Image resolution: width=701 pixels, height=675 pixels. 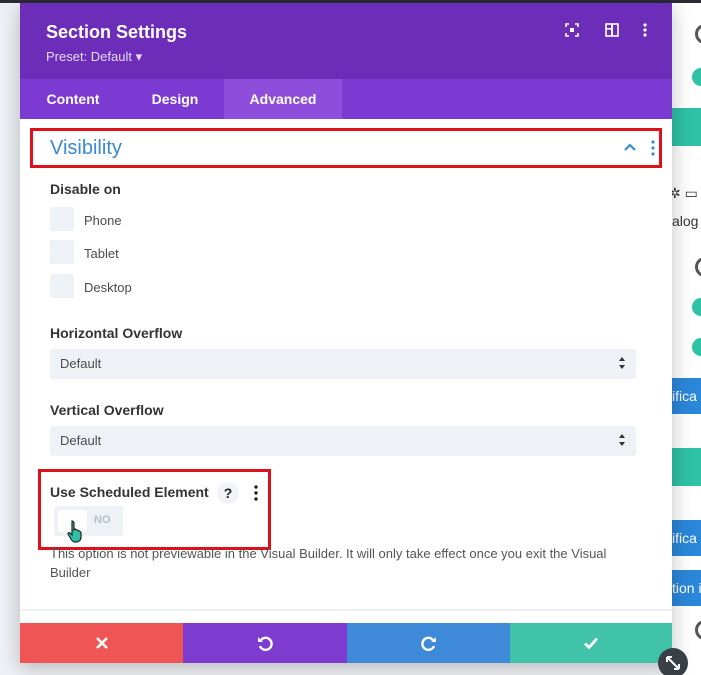 What do you see at coordinates (116, 333) in the screenshot?
I see `horizontal-overflow-label: Horizontal Overflow` at bounding box center [116, 333].